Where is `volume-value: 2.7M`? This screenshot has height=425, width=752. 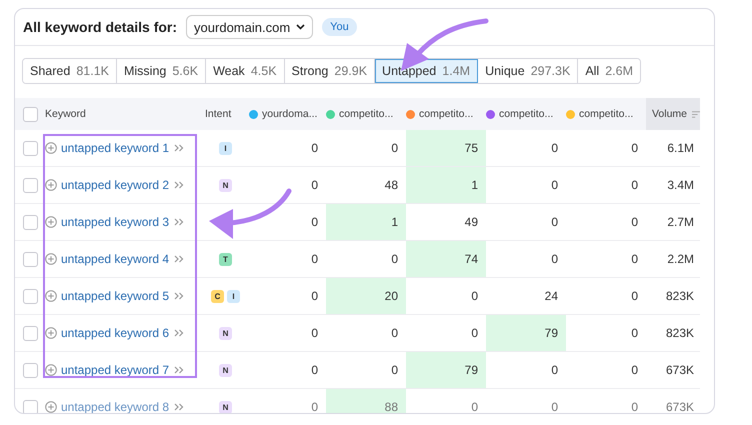 volume-value: 2.7M is located at coordinates (680, 222).